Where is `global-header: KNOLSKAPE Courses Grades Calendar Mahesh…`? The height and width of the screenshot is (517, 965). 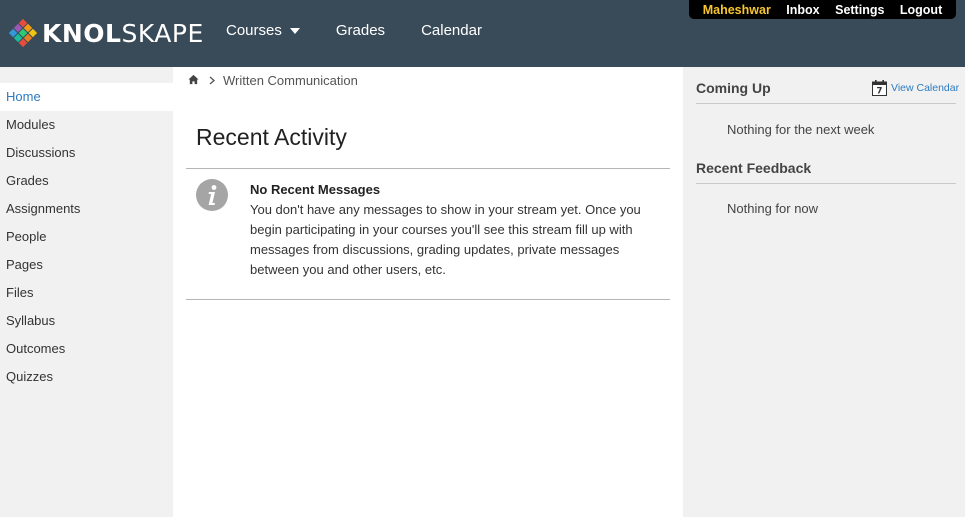 global-header: KNOLSKAPE Courses Grades Calendar Mahesh… is located at coordinates (482, 33).